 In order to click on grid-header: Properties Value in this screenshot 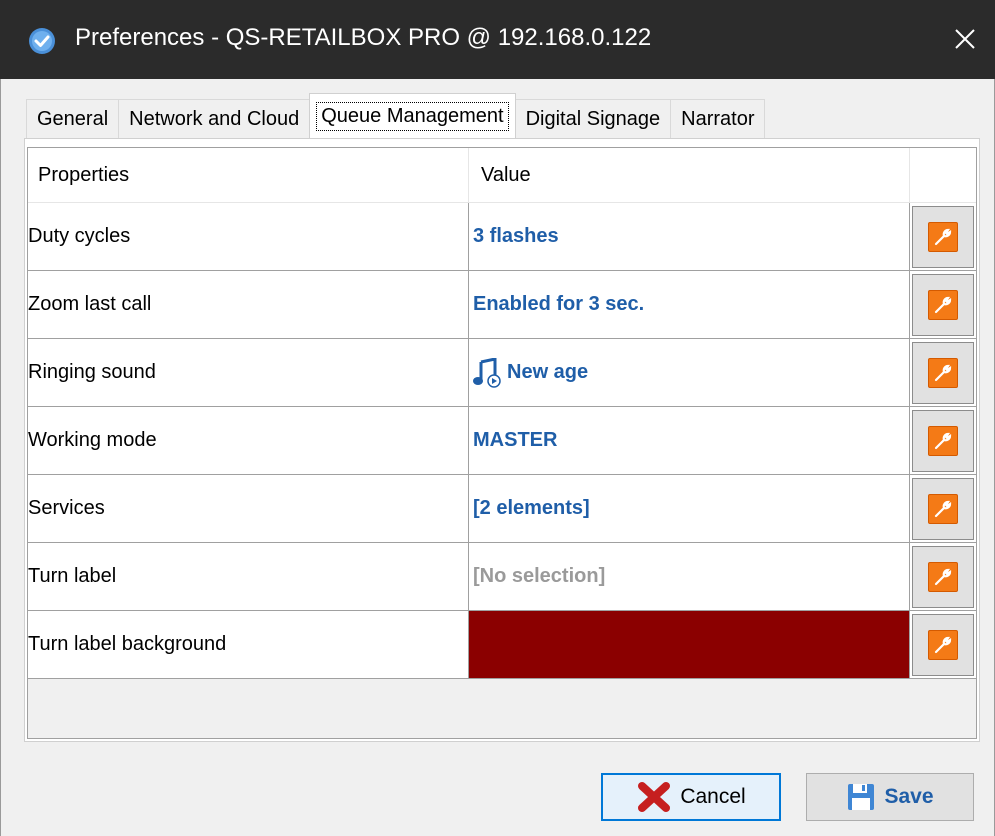, I will do `click(502, 175)`.